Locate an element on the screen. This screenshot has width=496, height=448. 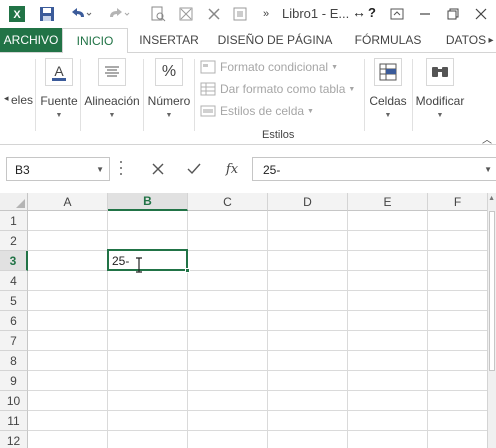
paste-format-icon is located at coordinates (240, 14).